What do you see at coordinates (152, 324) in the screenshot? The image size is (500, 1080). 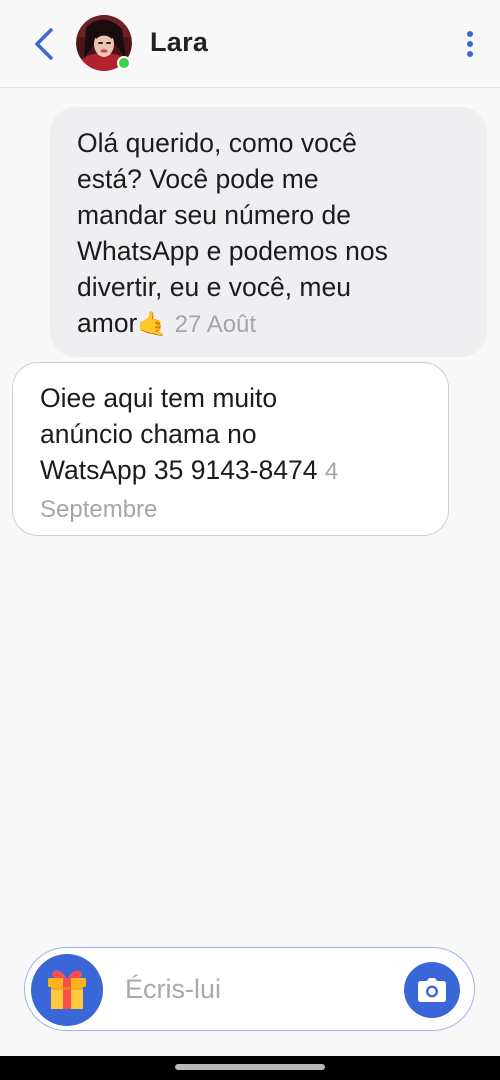 I see `call-me-hand-emoji: 🤙` at bounding box center [152, 324].